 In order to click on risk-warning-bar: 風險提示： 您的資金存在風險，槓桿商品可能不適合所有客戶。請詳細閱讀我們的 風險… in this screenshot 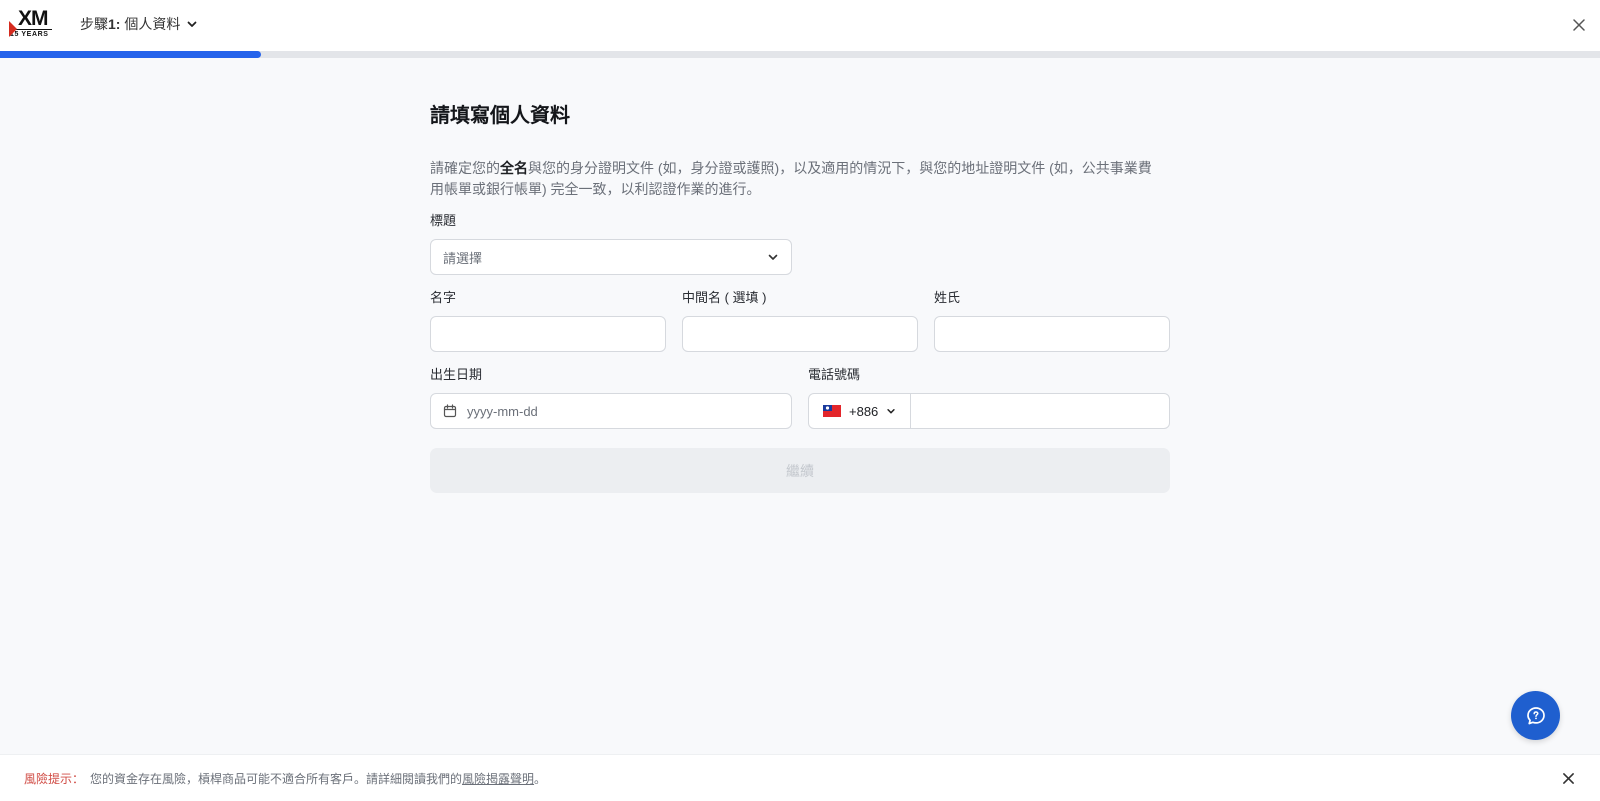, I will do `click(800, 777)`.